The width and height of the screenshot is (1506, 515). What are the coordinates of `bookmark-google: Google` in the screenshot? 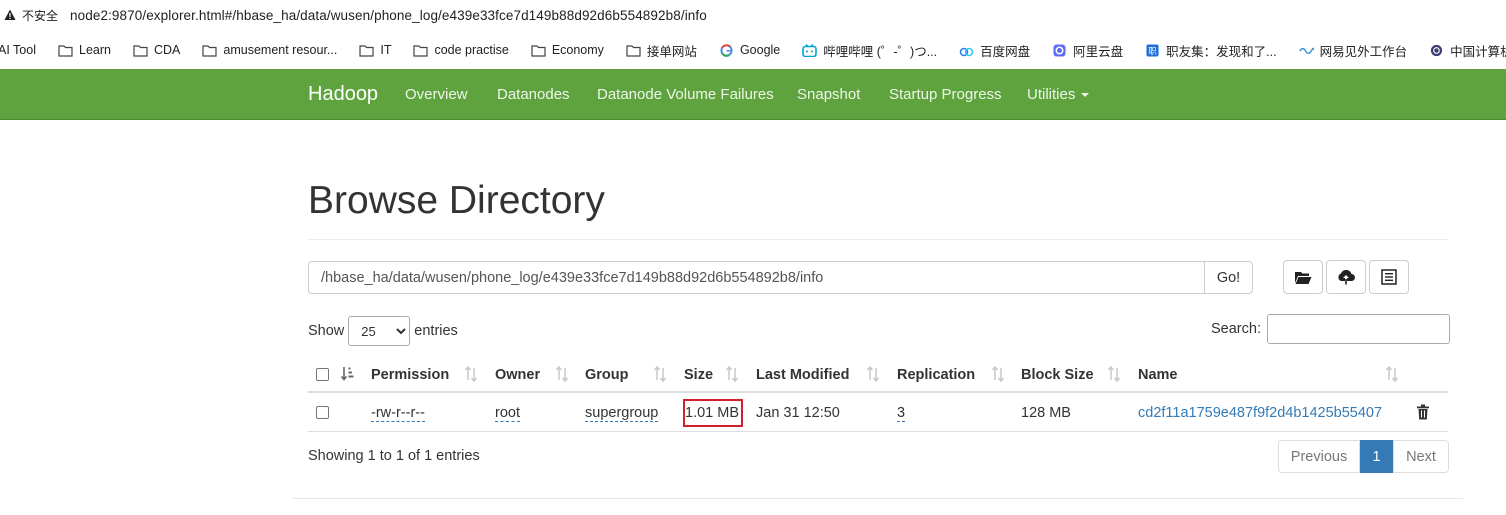 It's located at (749, 50).